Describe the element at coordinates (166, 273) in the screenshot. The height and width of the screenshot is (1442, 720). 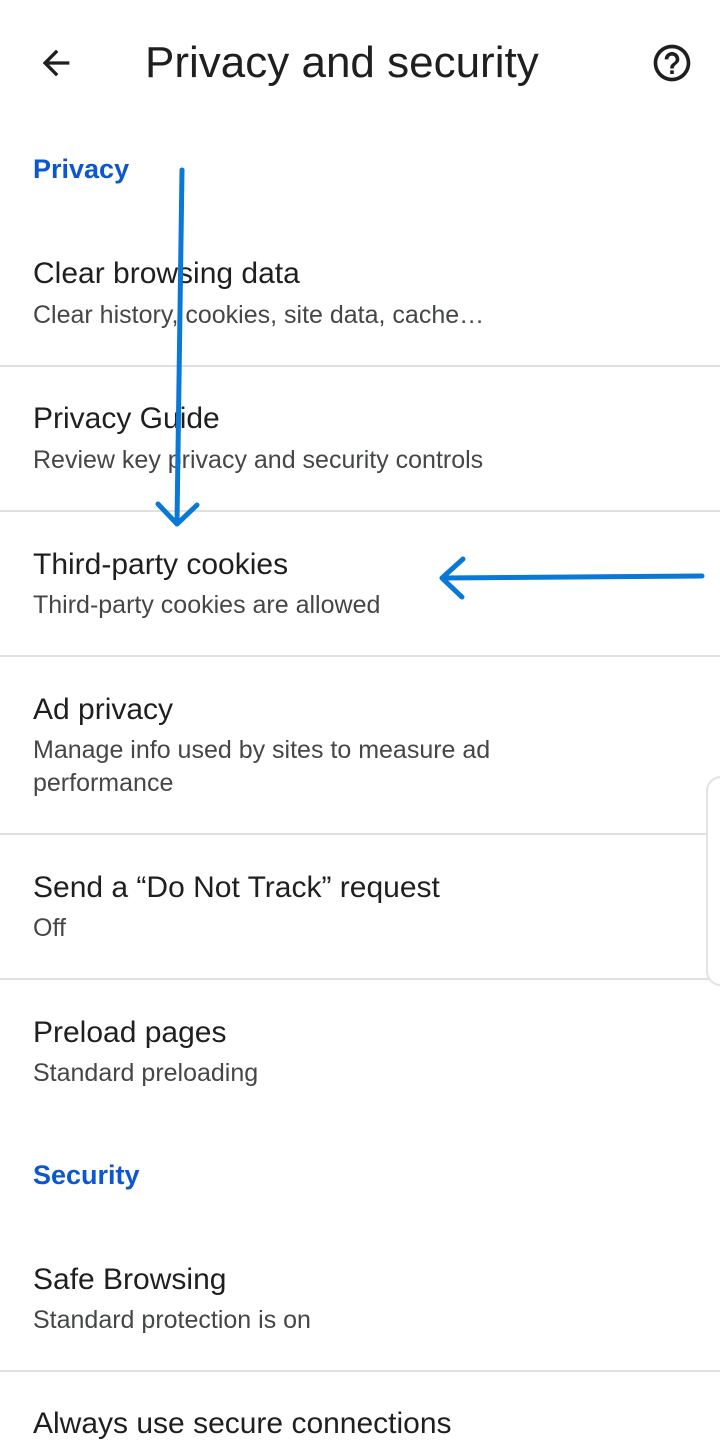
I see `item-title: Clear browsing data` at that location.